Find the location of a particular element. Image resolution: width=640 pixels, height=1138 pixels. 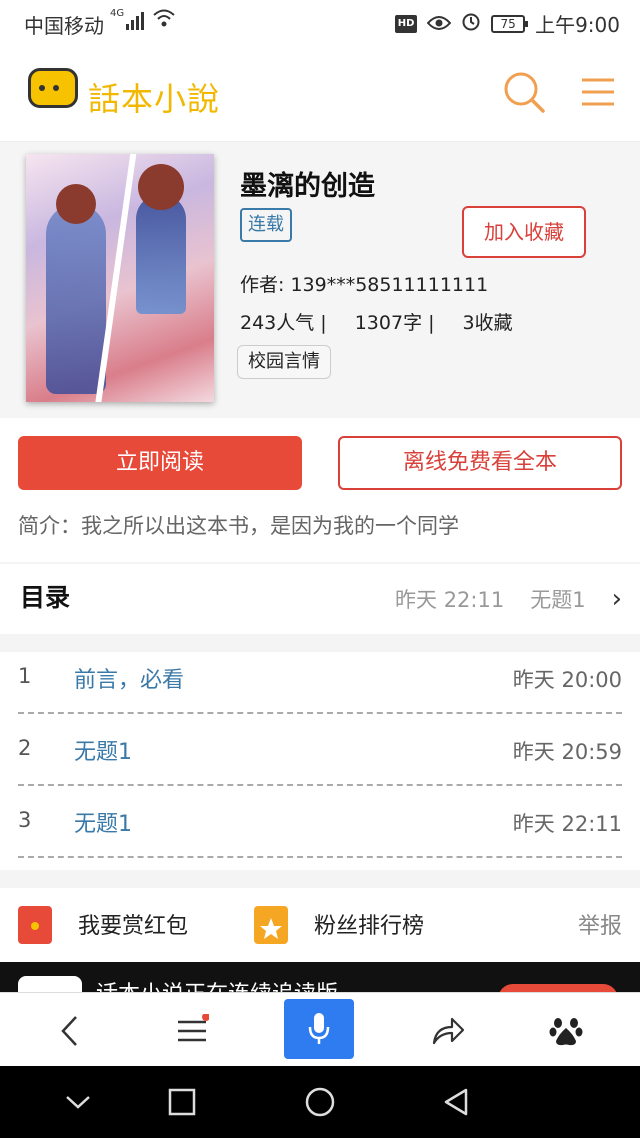

carrier-name: 中国移动 is located at coordinates (64, 26).